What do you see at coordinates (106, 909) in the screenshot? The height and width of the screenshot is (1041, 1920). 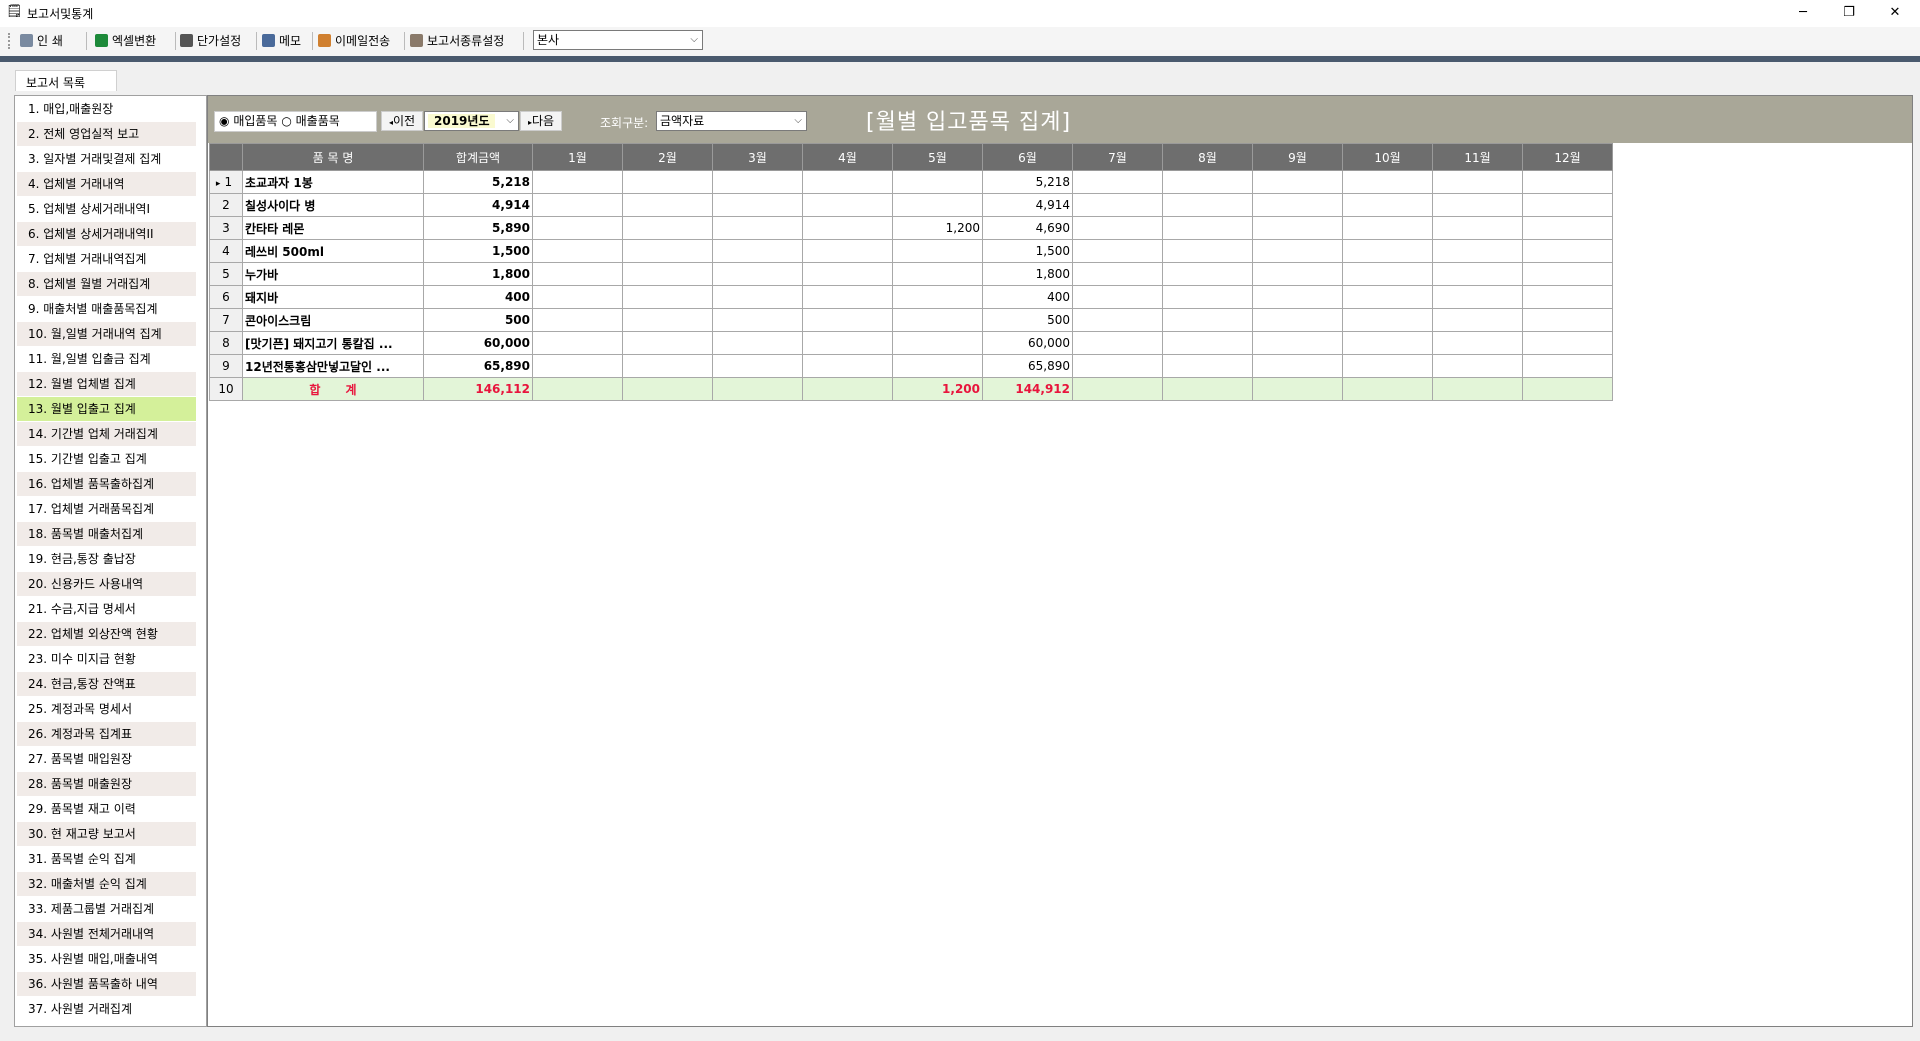 I see `report-item: 33. 제품그룹별 거래집계` at bounding box center [106, 909].